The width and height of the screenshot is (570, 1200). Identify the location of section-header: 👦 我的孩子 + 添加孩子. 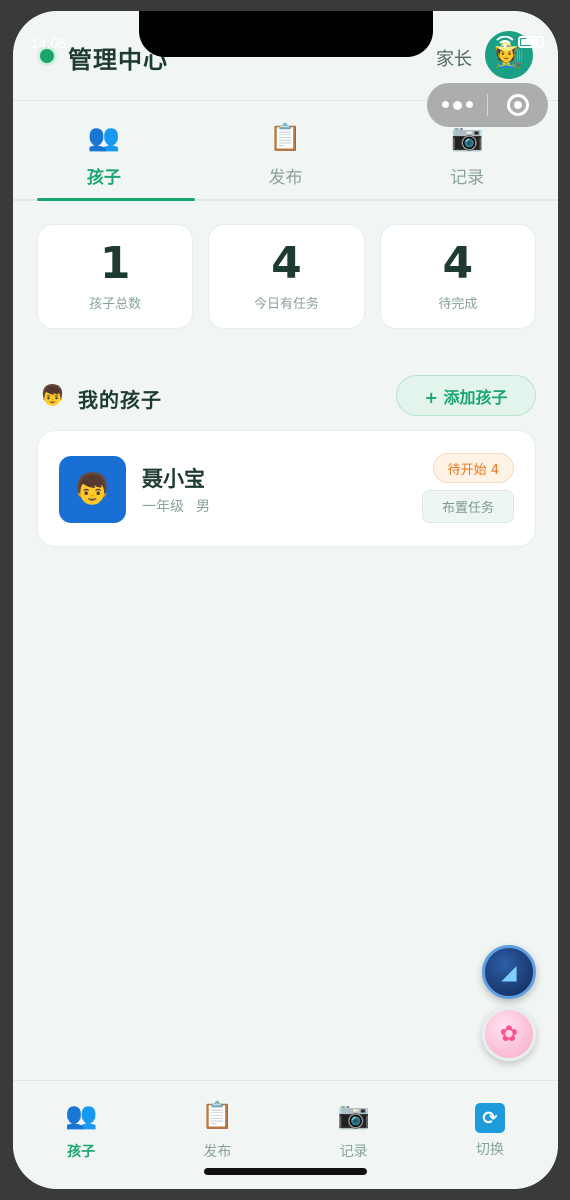
(286, 396).